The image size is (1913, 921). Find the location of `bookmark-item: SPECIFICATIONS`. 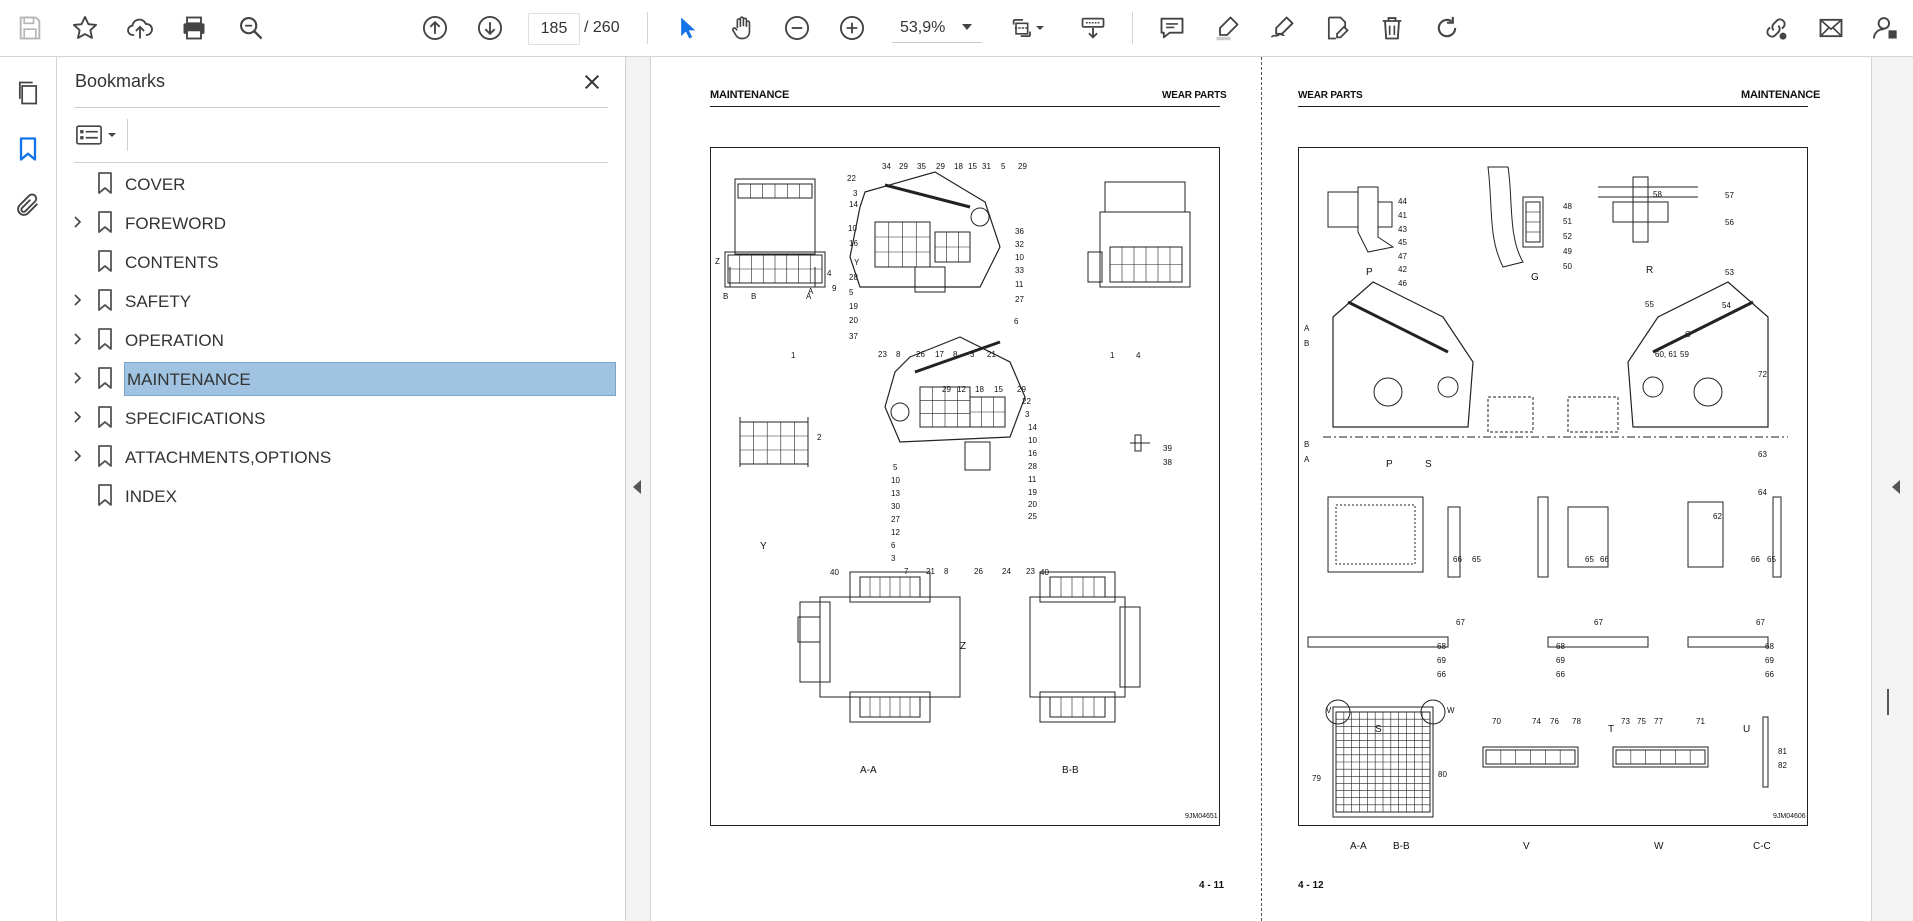

bookmark-item: SPECIFICATIONS is located at coordinates (341, 417).